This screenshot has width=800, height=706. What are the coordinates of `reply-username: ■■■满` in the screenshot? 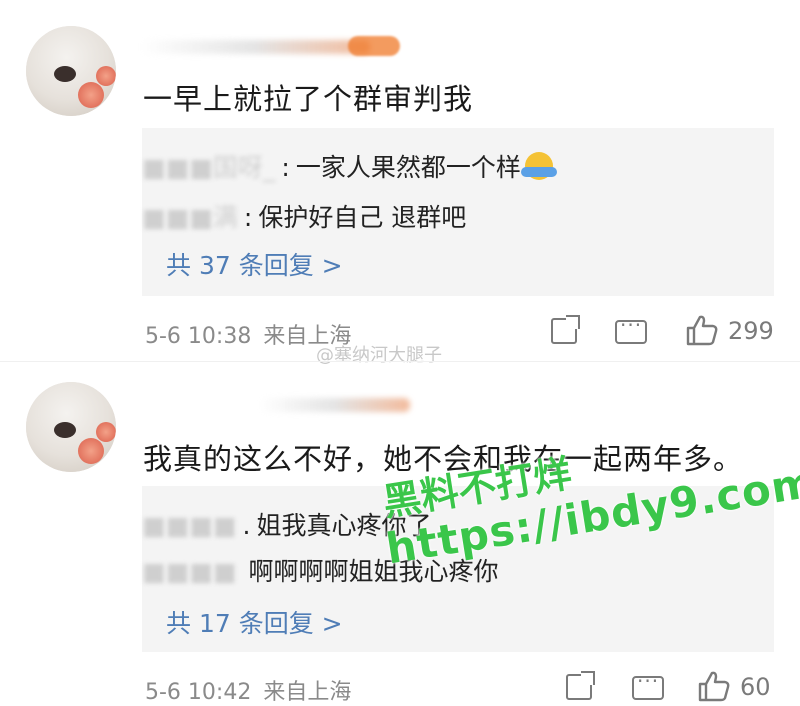 It's located at (190, 216).